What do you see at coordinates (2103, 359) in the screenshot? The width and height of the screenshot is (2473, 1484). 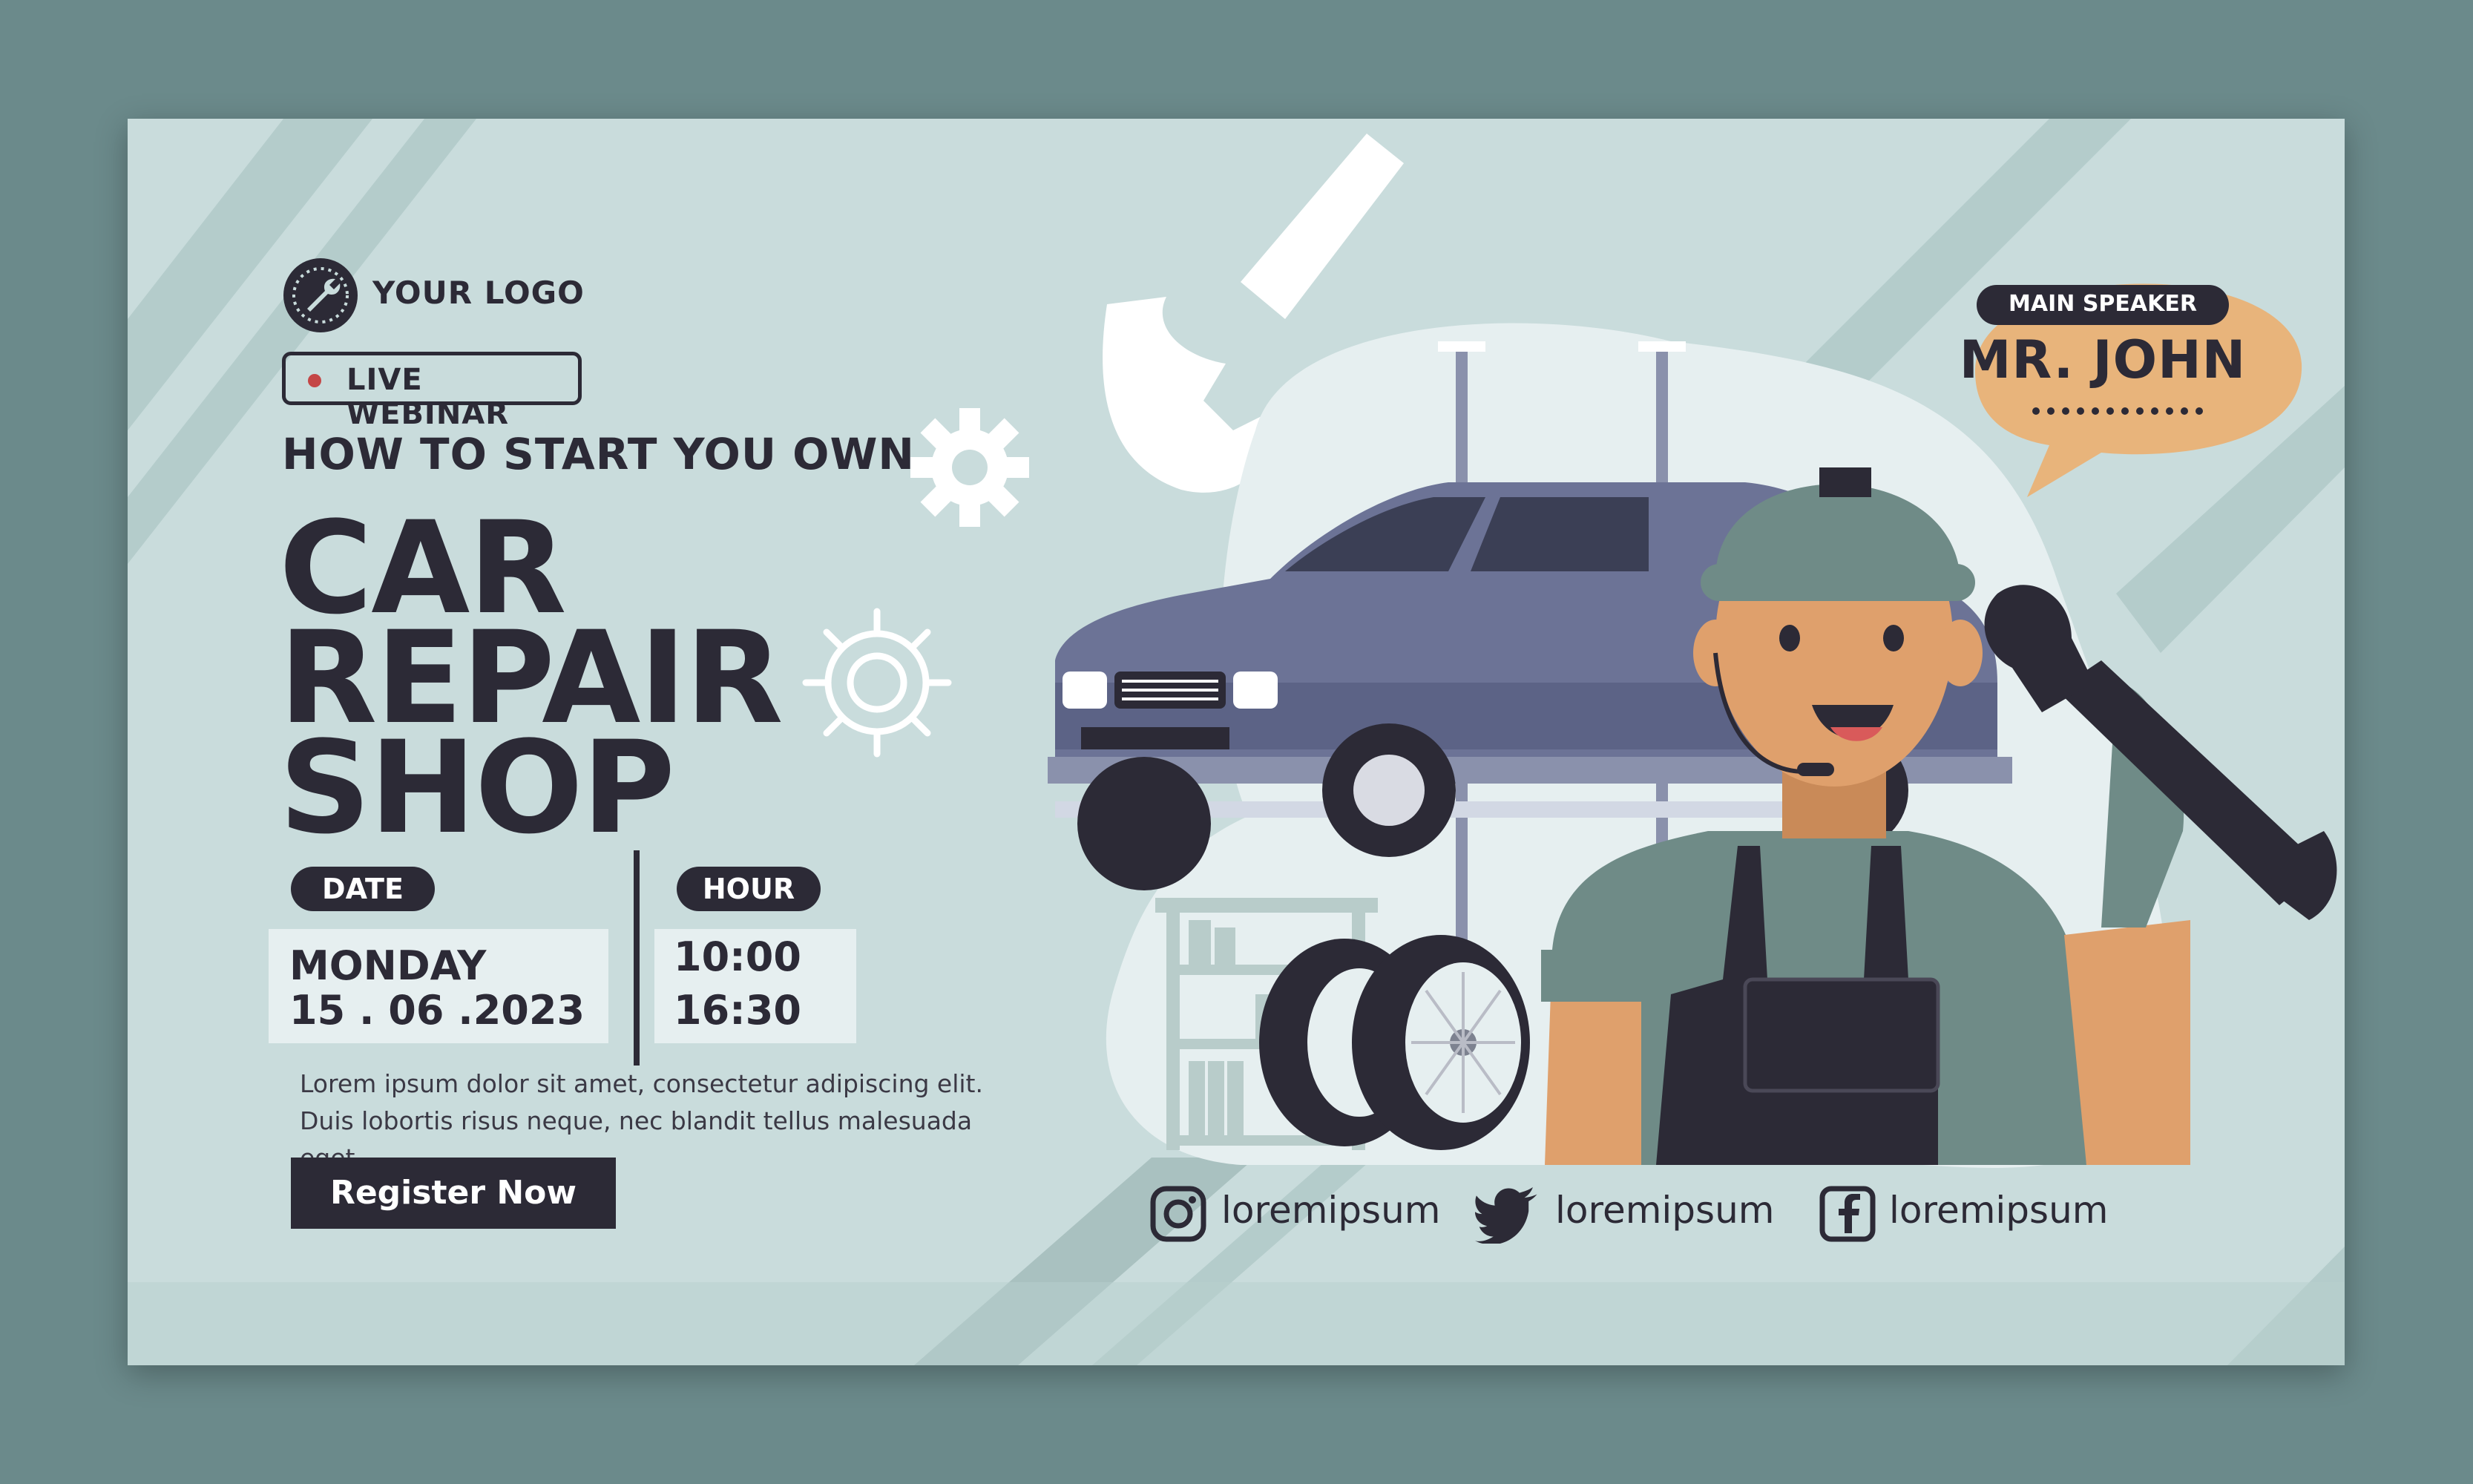 I see `speaker-name: MR. JOHN` at bounding box center [2103, 359].